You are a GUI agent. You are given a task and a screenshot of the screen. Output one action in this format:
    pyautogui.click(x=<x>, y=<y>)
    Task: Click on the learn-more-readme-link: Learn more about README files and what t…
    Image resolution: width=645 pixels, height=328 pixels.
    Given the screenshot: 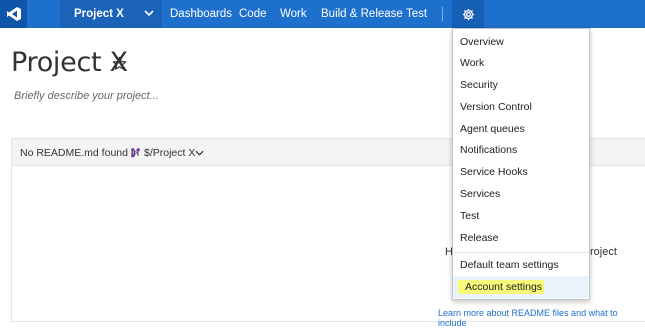 What is the action you would take?
    pyautogui.click(x=541, y=318)
    